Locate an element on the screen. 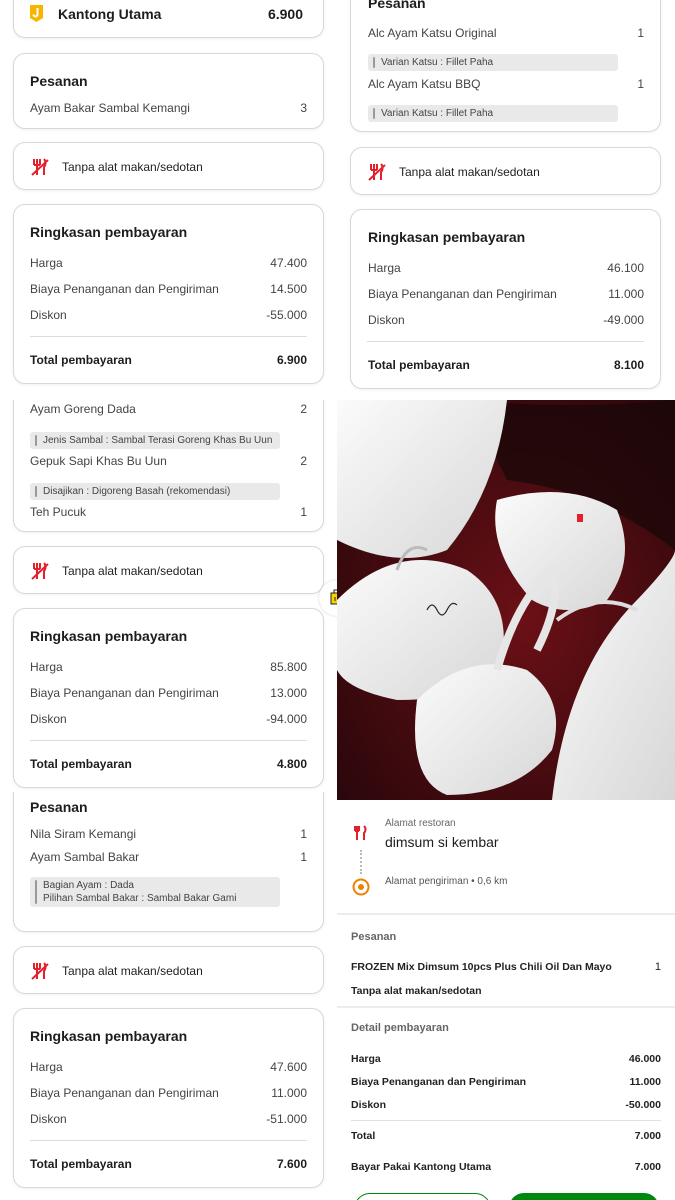 The width and height of the screenshot is (675, 1200). order-item-name: Nila Siram Kemangi is located at coordinates (83, 834).